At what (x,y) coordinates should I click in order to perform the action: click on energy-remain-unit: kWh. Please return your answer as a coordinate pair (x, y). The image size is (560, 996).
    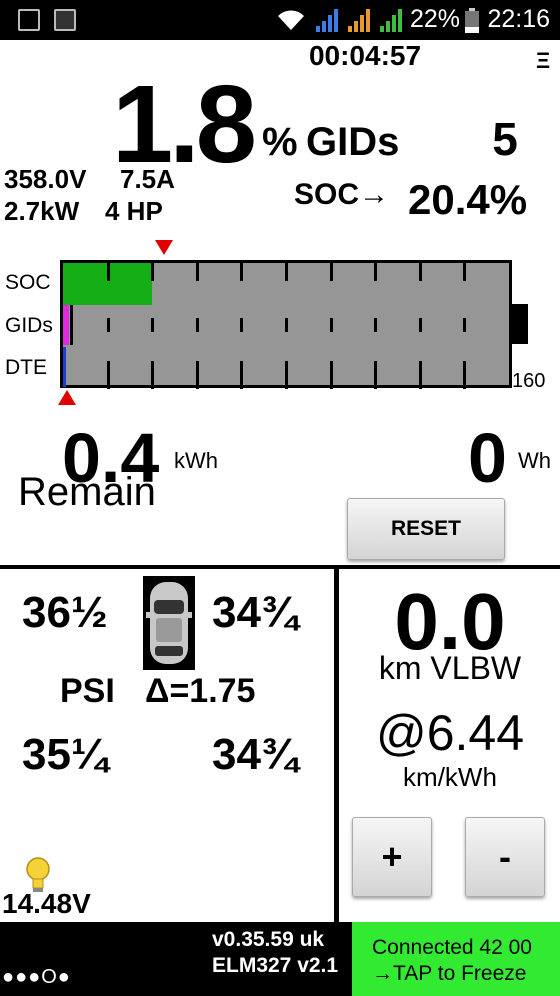
    Looking at the image, I should click on (196, 460).